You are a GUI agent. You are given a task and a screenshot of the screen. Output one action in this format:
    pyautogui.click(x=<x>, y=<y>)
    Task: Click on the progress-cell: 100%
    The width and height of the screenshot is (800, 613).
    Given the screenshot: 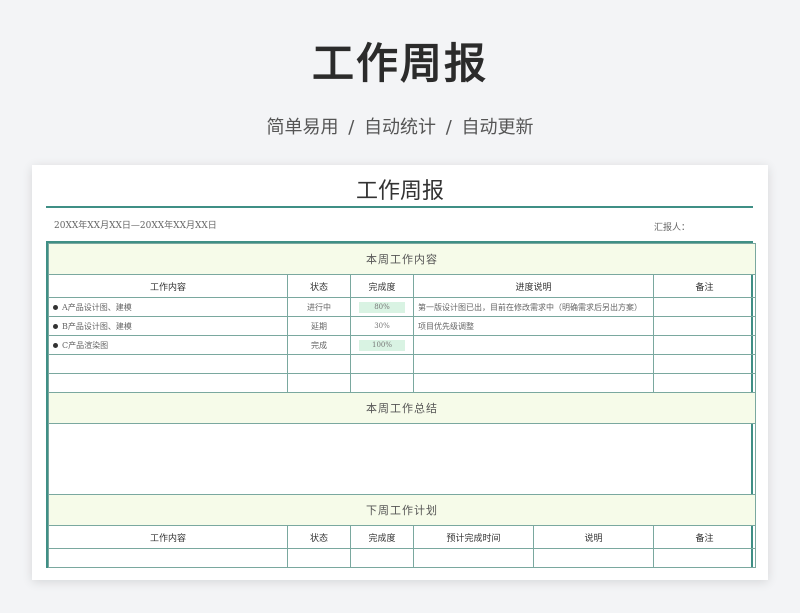 What is the action you would take?
    pyautogui.click(x=382, y=345)
    